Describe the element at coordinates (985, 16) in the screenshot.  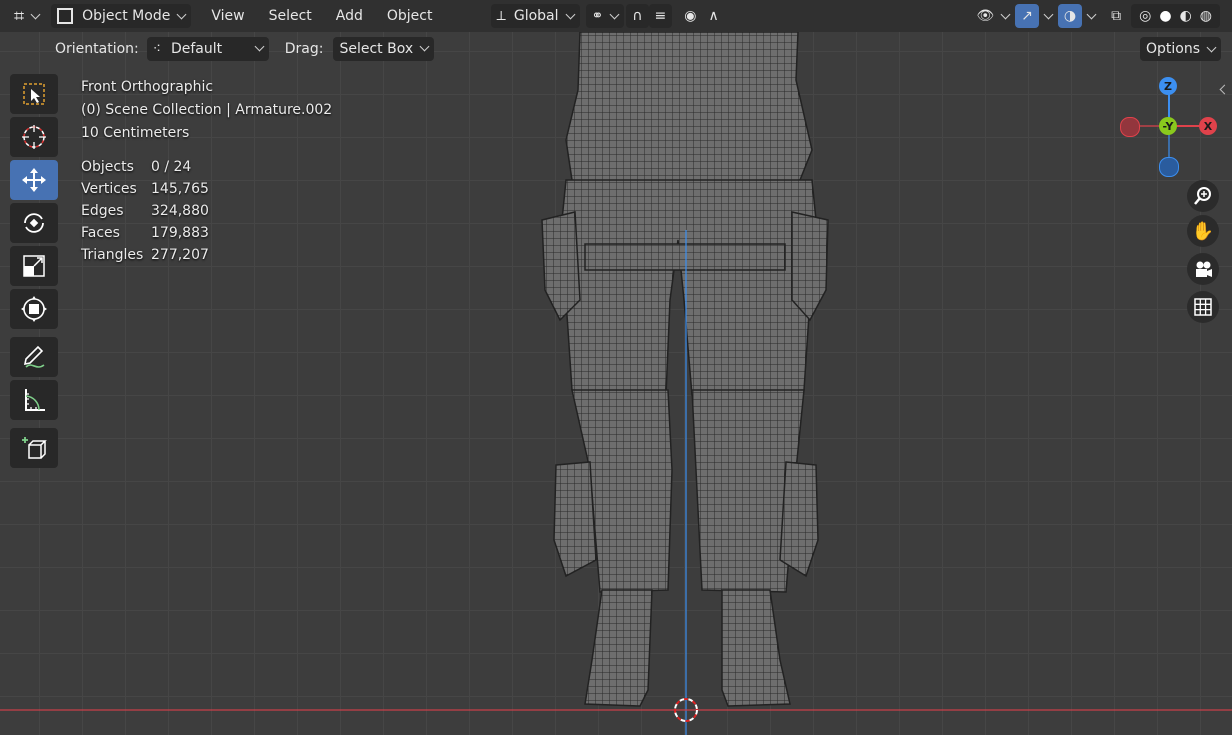
I see `eye-icon: 👁` at that location.